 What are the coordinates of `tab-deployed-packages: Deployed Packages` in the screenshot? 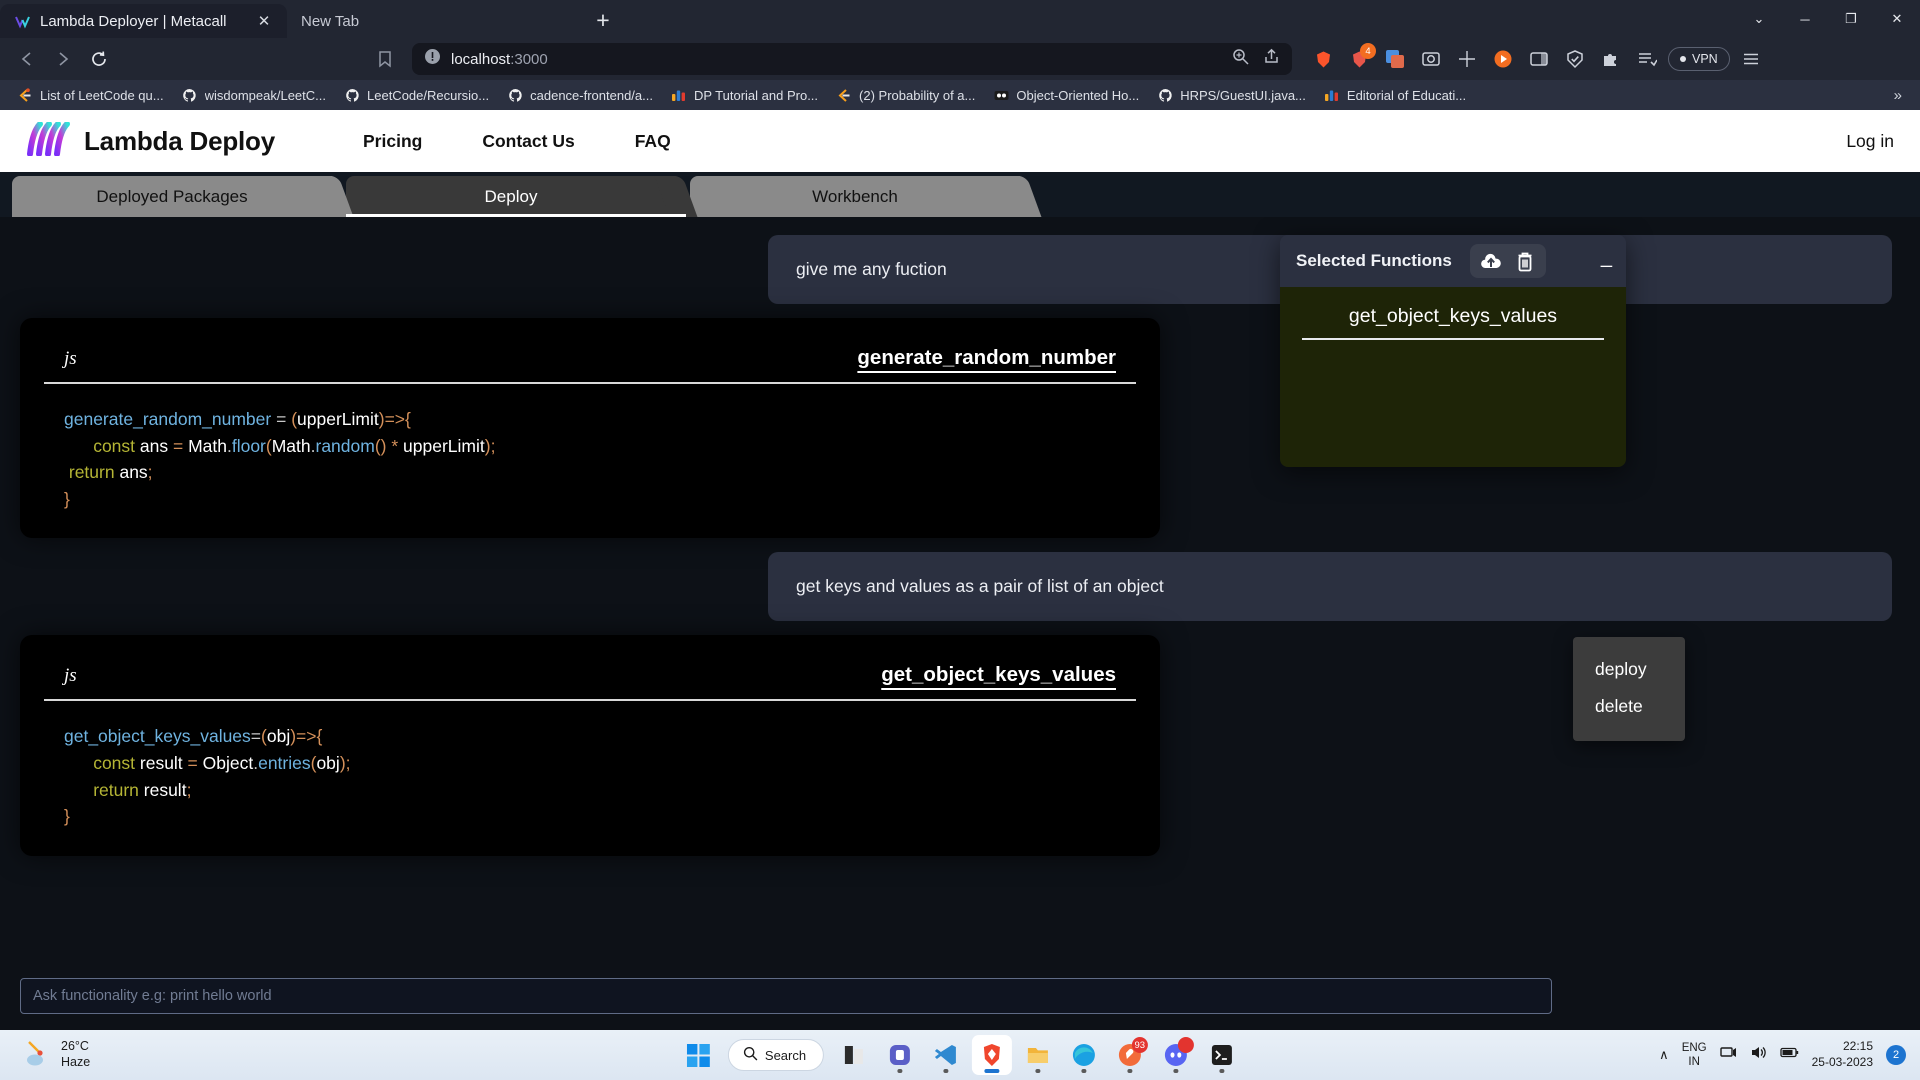 It's located at (183, 196).